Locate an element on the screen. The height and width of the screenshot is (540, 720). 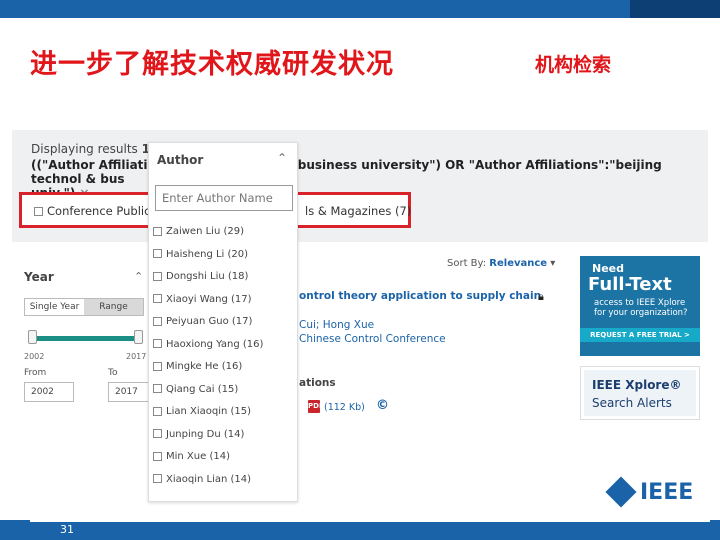
list-item: Dongshi Liu (18) is located at coordinates (225, 281).